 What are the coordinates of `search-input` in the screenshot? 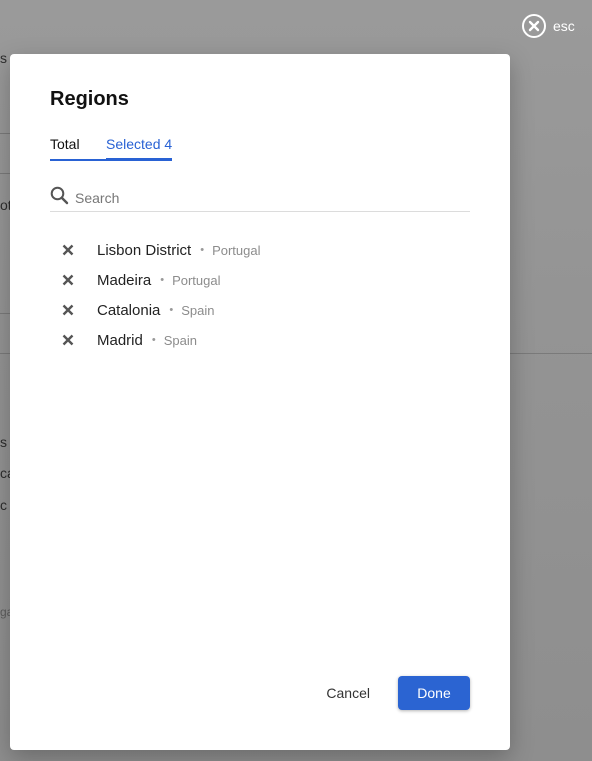 It's located at (272, 198).